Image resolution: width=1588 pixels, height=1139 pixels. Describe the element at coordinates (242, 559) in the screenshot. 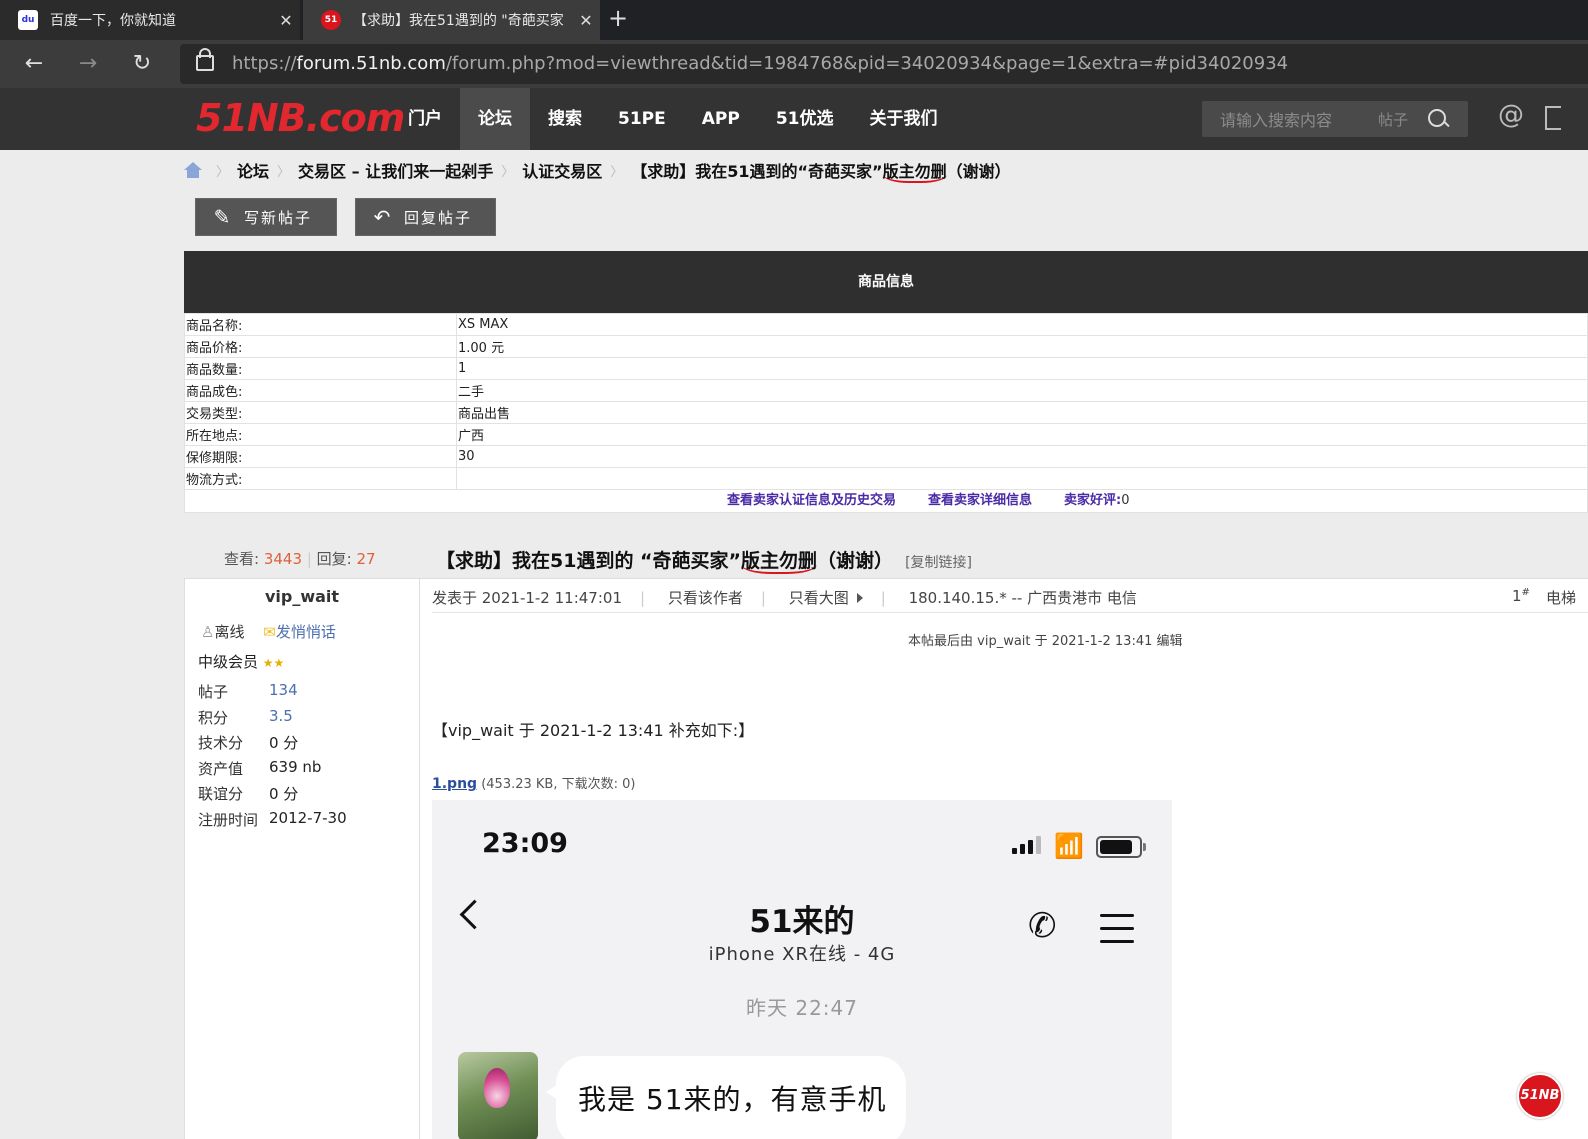

I see `views-label: 查看:` at that location.